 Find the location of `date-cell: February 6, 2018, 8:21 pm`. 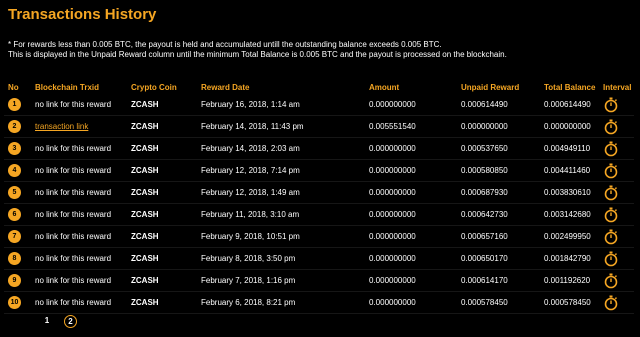

date-cell: February 6, 2018, 8:21 pm is located at coordinates (281, 302).